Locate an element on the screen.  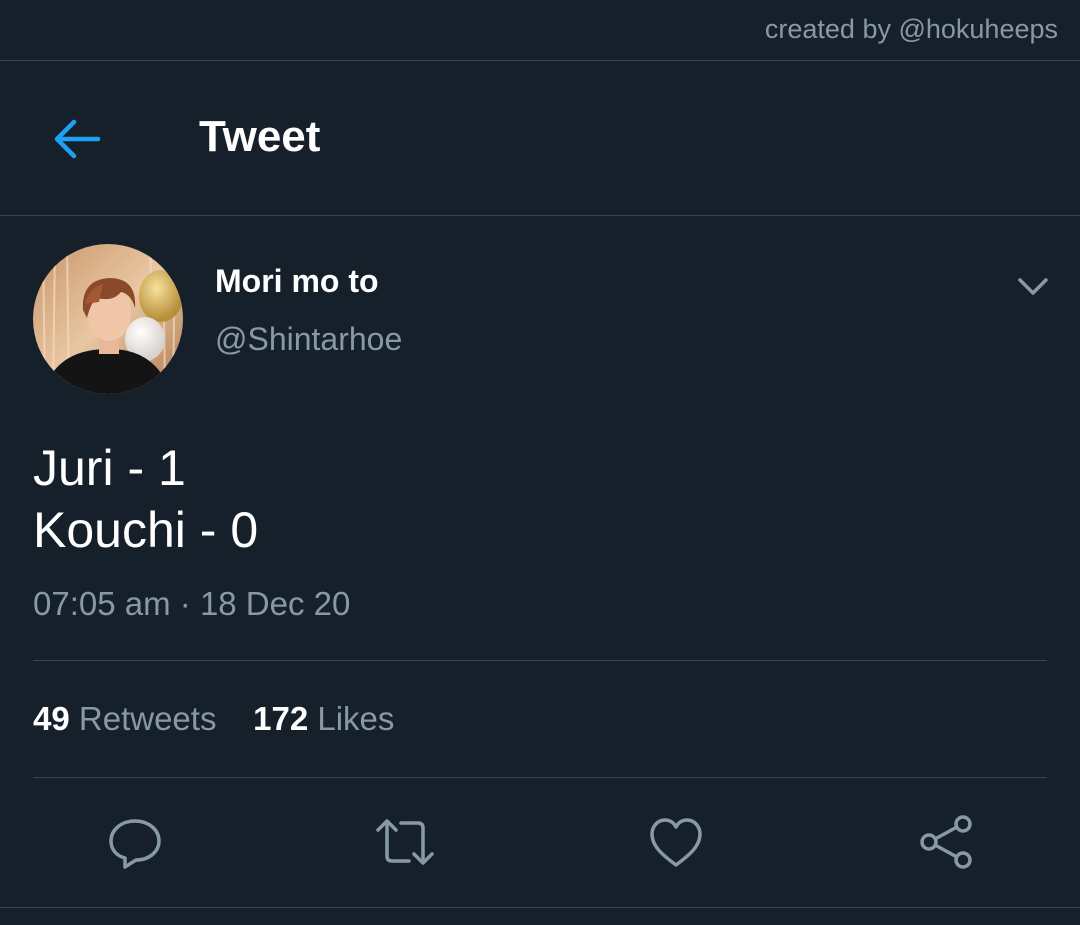
tweet-body: Juri - 1 Kouchi - 0 is located at coordinates (145, 499).